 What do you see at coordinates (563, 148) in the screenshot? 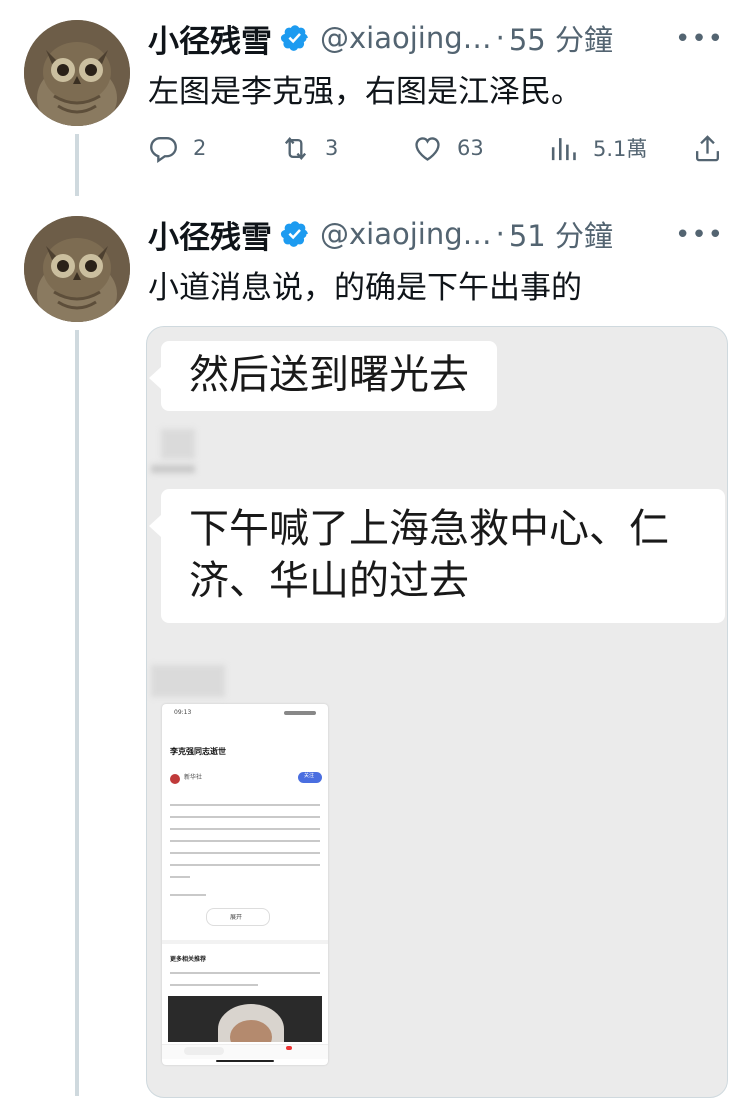
I see `views-chart-icon` at bounding box center [563, 148].